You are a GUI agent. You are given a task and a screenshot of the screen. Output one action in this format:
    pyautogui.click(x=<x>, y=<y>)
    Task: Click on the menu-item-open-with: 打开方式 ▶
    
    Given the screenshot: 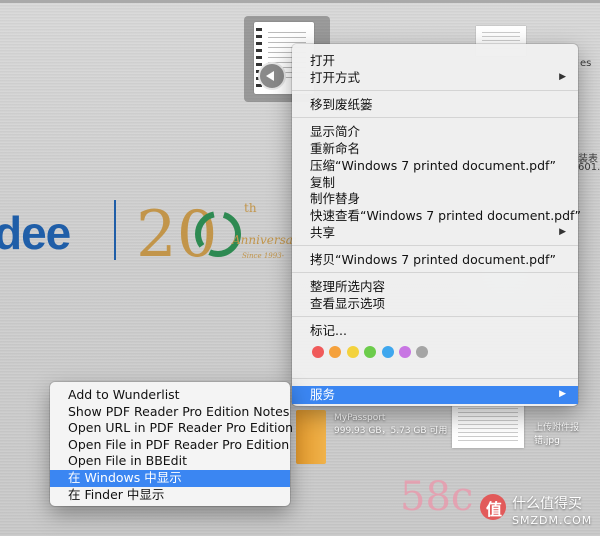 What is the action you would take?
    pyautogui.click(x=440, y=77)
    